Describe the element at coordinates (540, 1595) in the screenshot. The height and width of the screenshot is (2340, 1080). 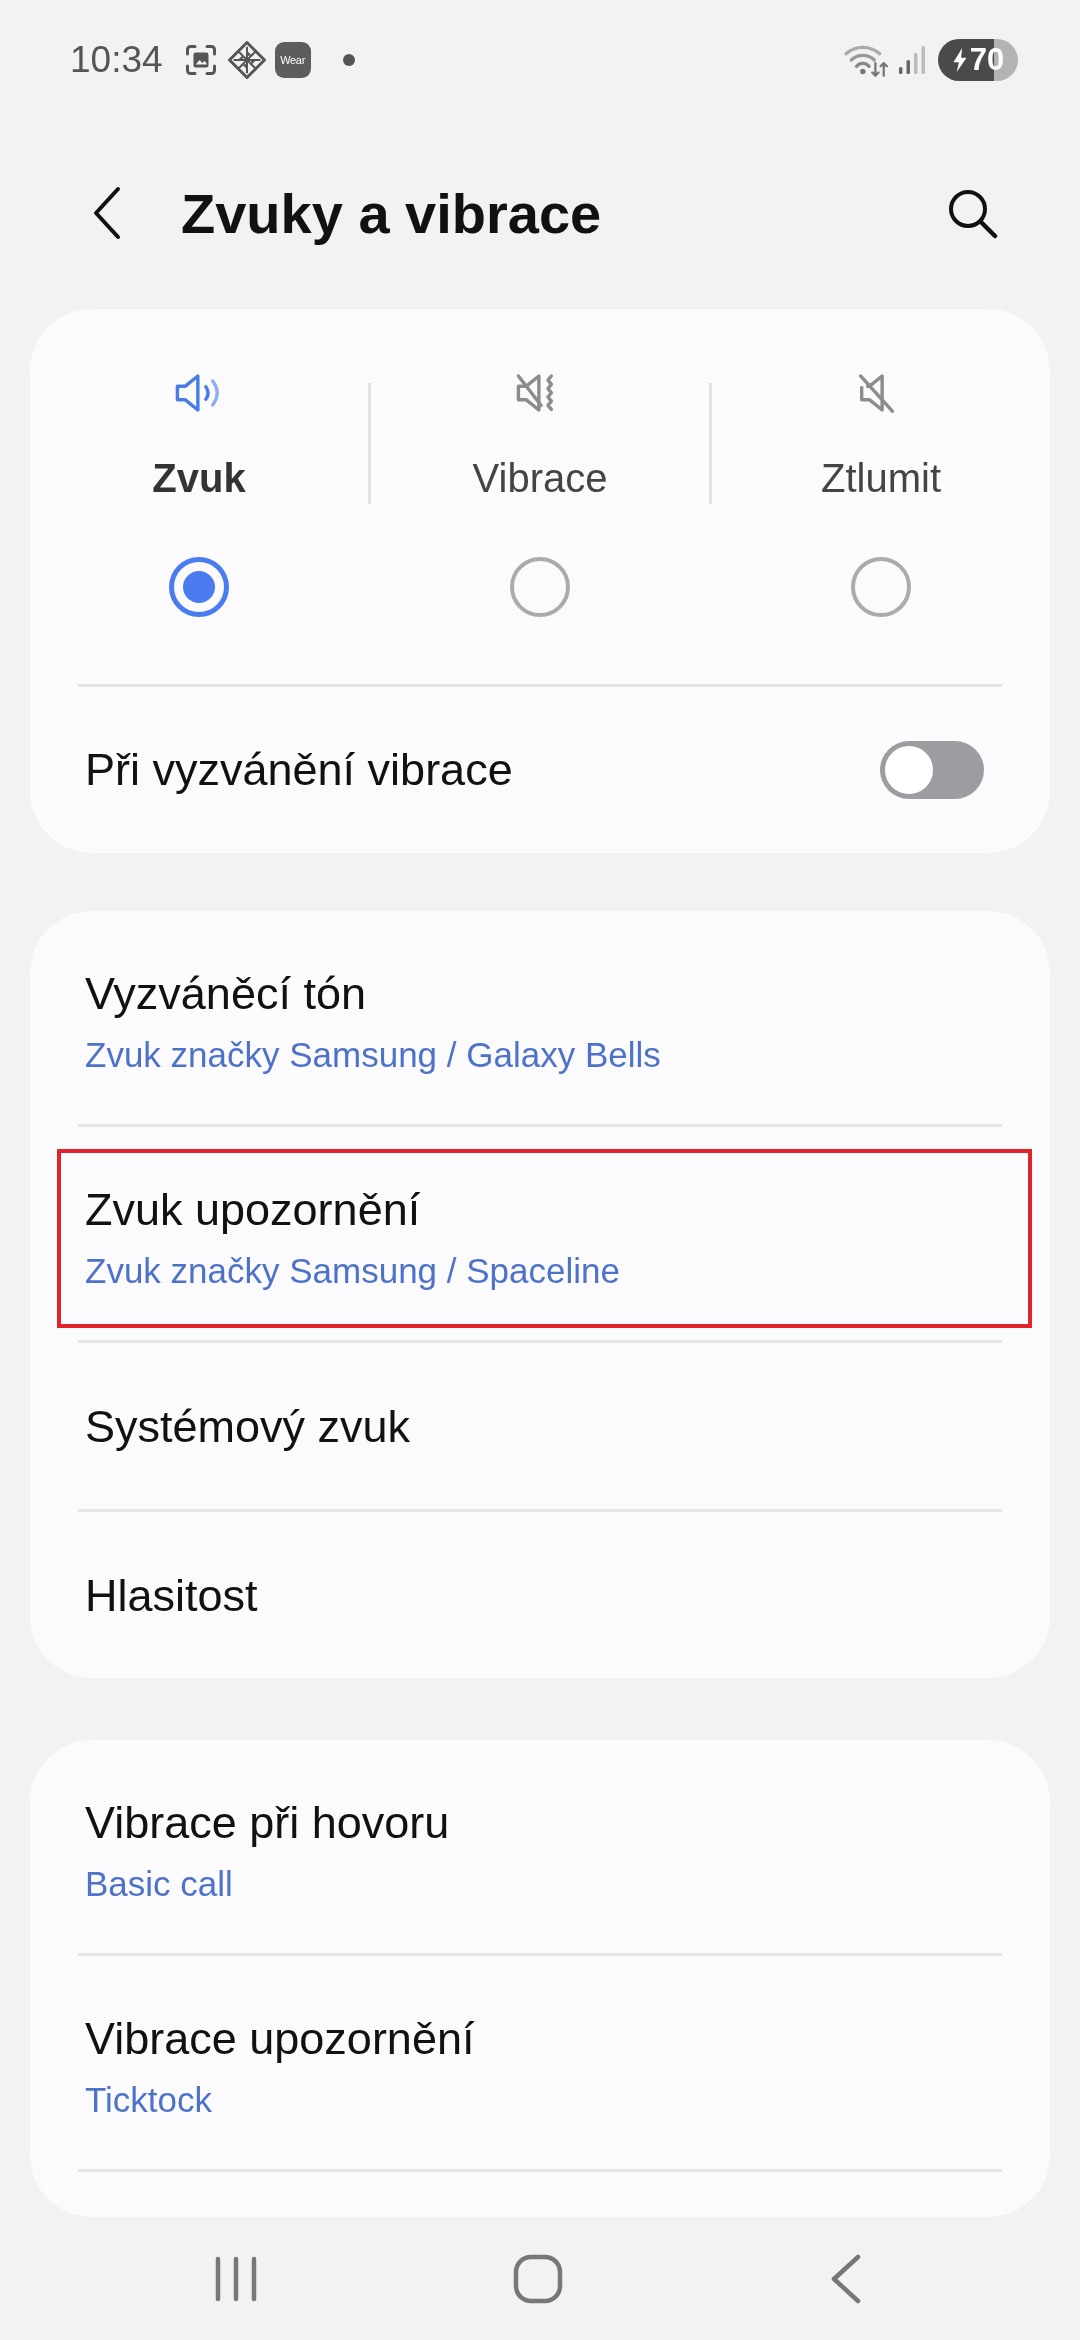
I see `settings-row: Hlasitost` at that location.